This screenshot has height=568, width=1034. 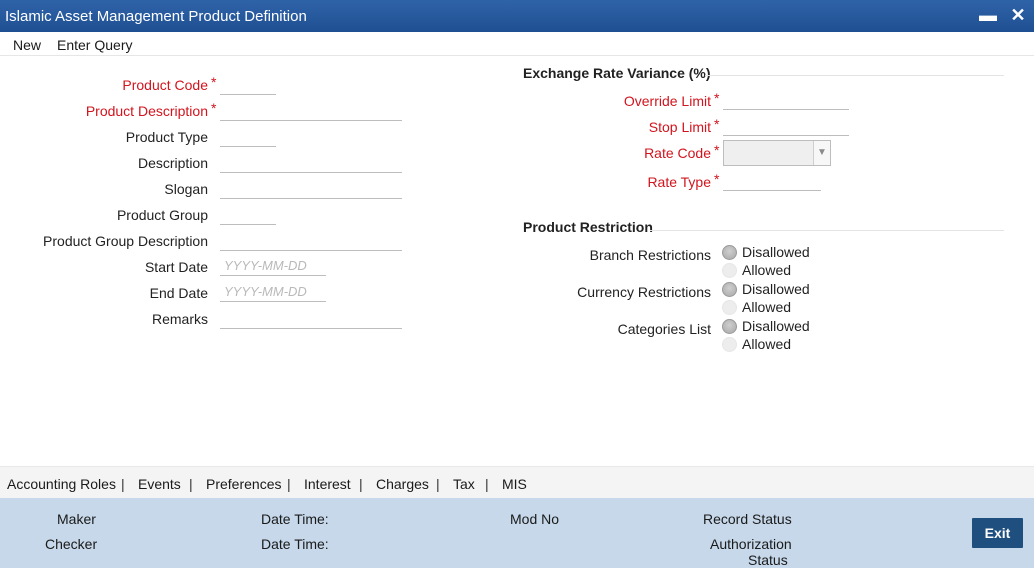 I want to click on description-label: Description, so click(x=172, y=163).